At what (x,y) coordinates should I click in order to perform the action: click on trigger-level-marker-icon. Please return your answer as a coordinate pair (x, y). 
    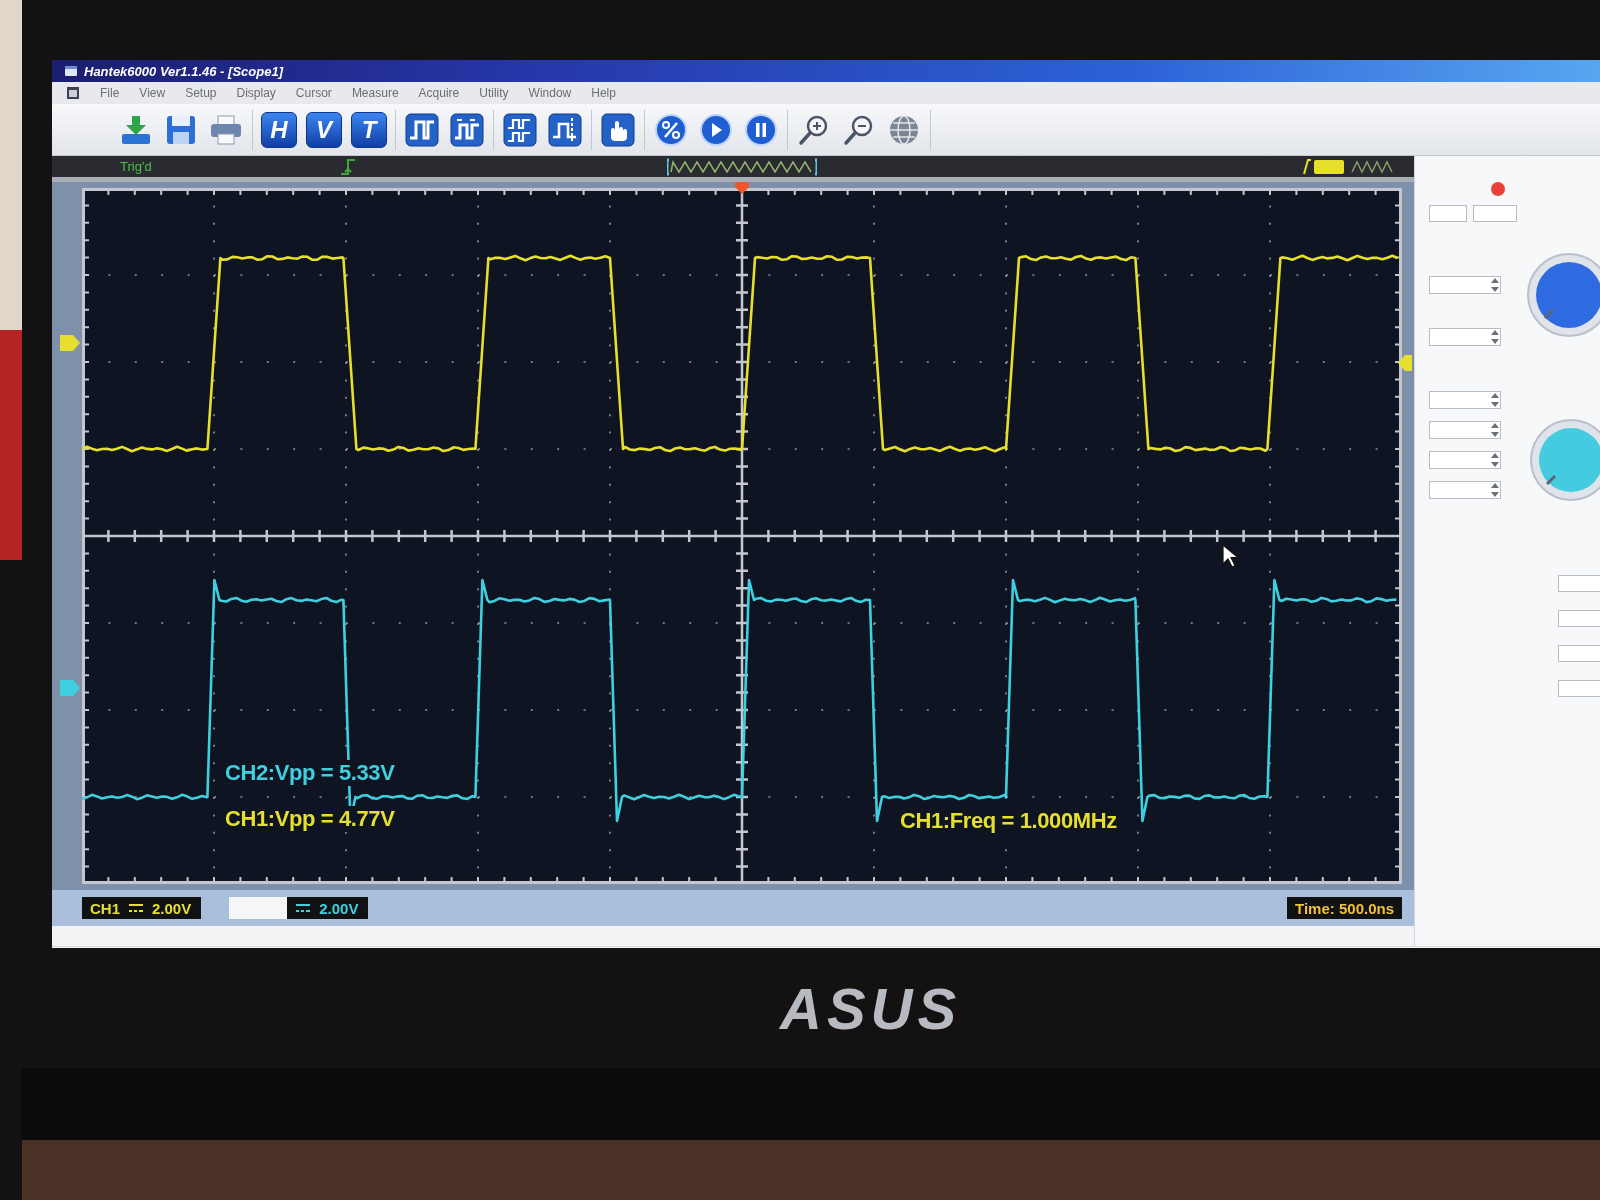
    Looking at the image, I should click on (1405, 363).